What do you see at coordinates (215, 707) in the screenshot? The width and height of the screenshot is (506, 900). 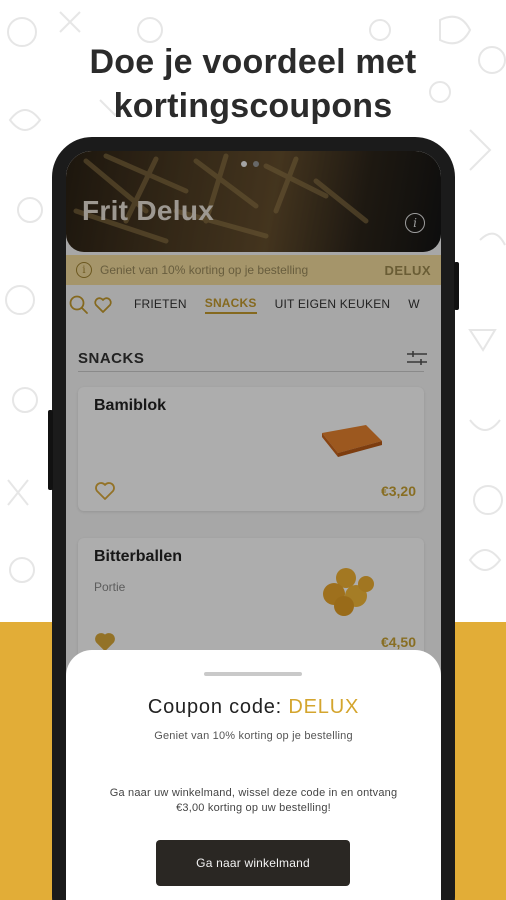 I see `coupon-title-prefix: Coupon code:` at bounding box center [215, 707].